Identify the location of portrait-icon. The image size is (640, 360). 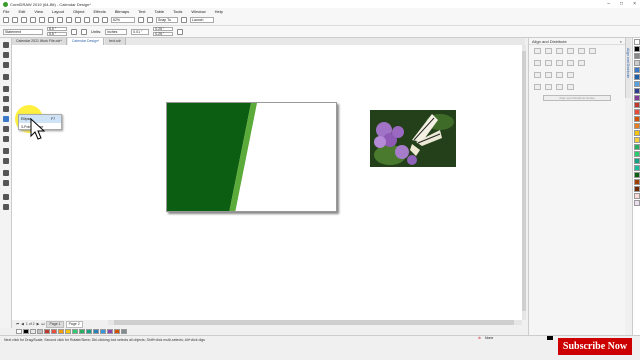
(74, 31).